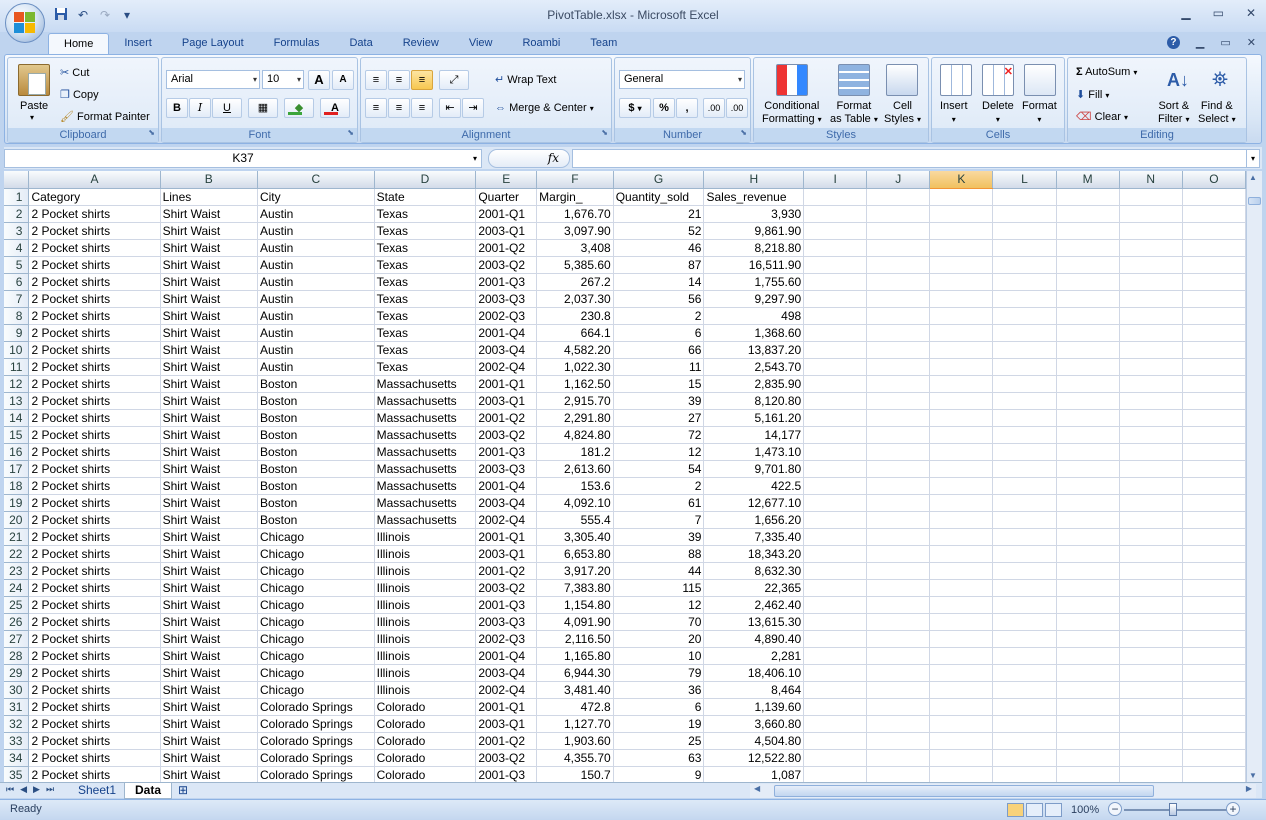 The image size is (1266, 820). Describe the element at coordinates (1024, 673) in the screenshot. I see `cell-l29` at that location.